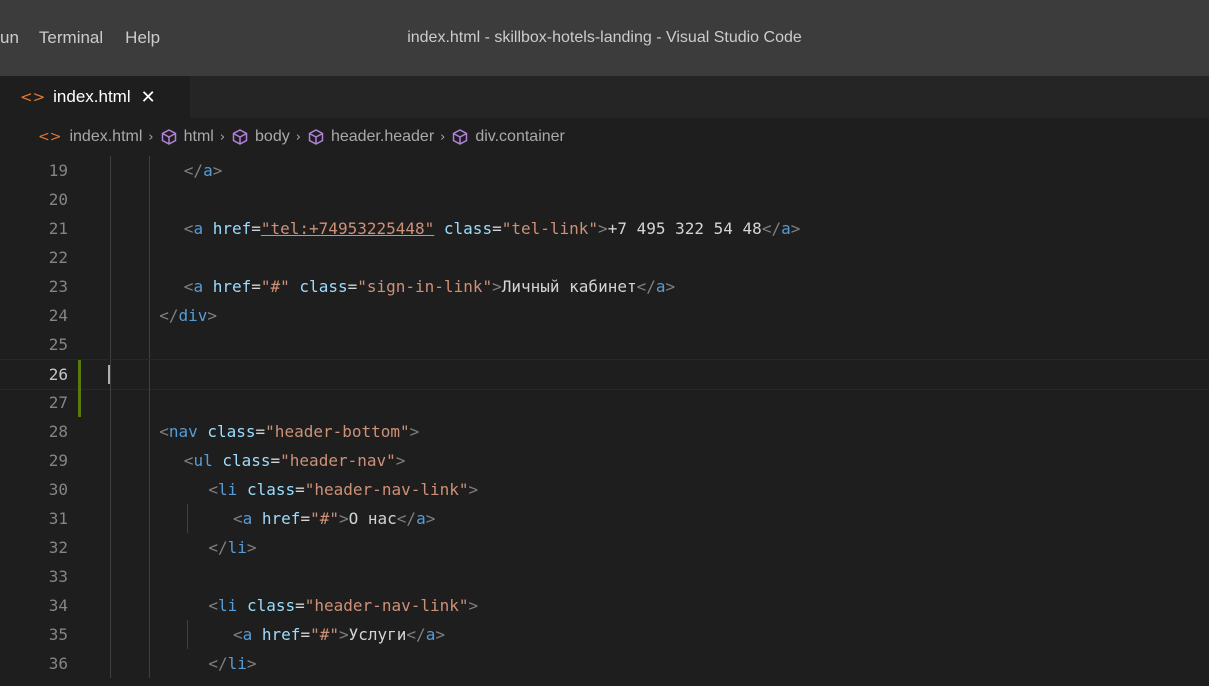 The image size is (1209, 686). Describe the element at coordinates (58, 374) in the screenshot. I see `line-number: 26` at that location.